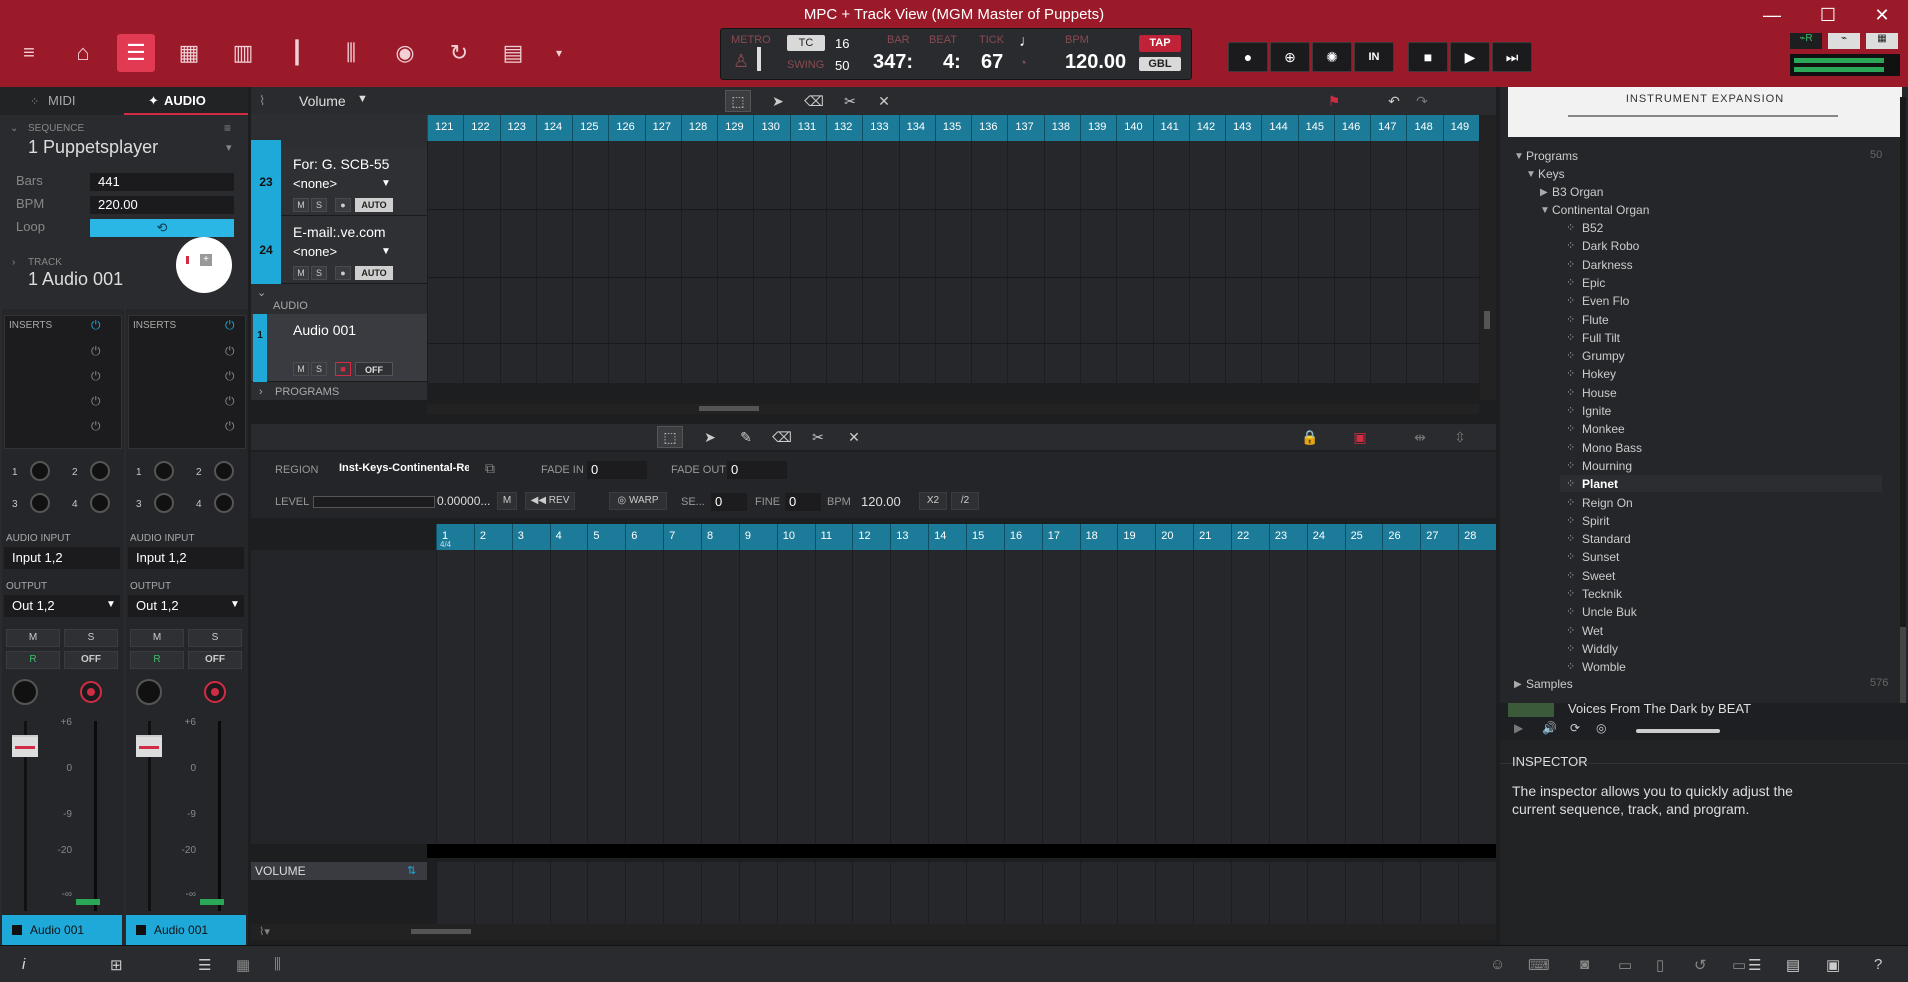  Describe the element at coordinates (100, 503) in the screenshot. I see `send-4-knob` at that location.